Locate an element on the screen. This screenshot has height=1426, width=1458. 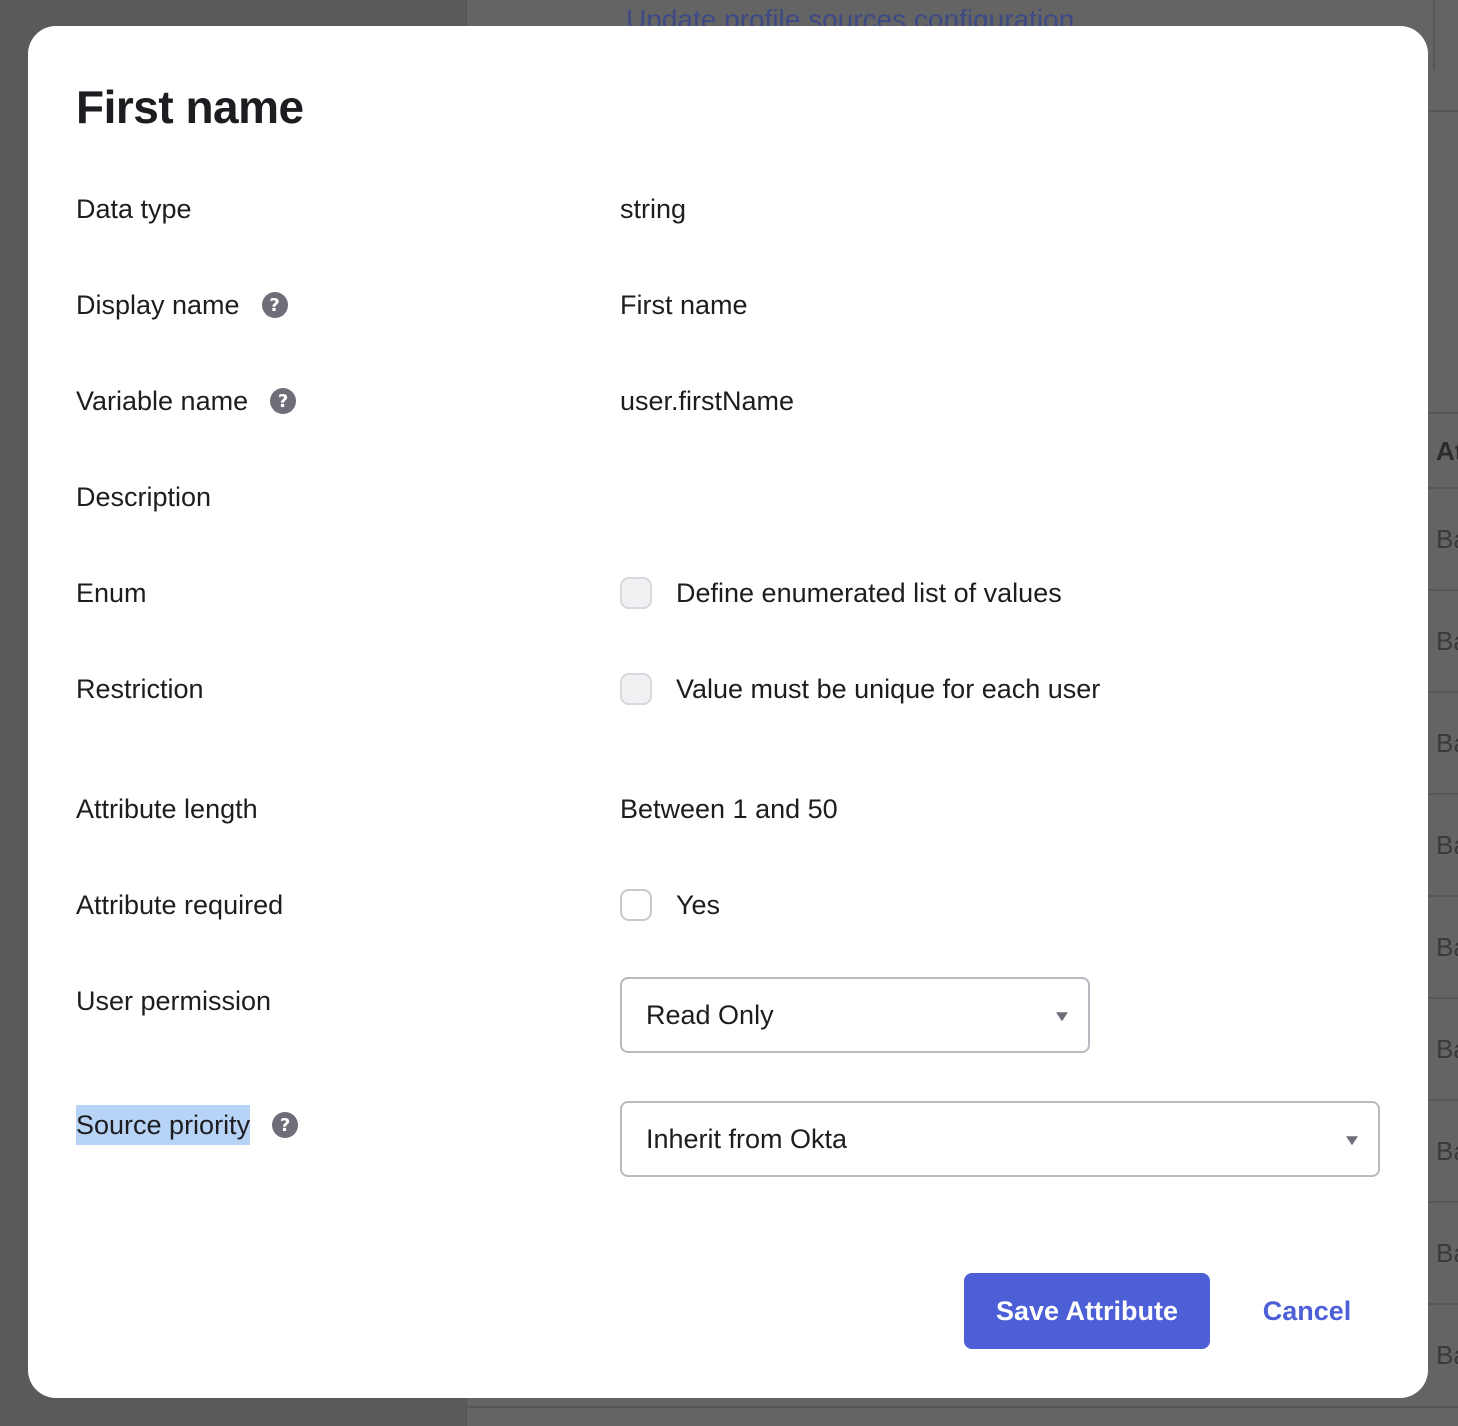
attribute-required-label-text: Attribute required is located at coordinates (180, 905).